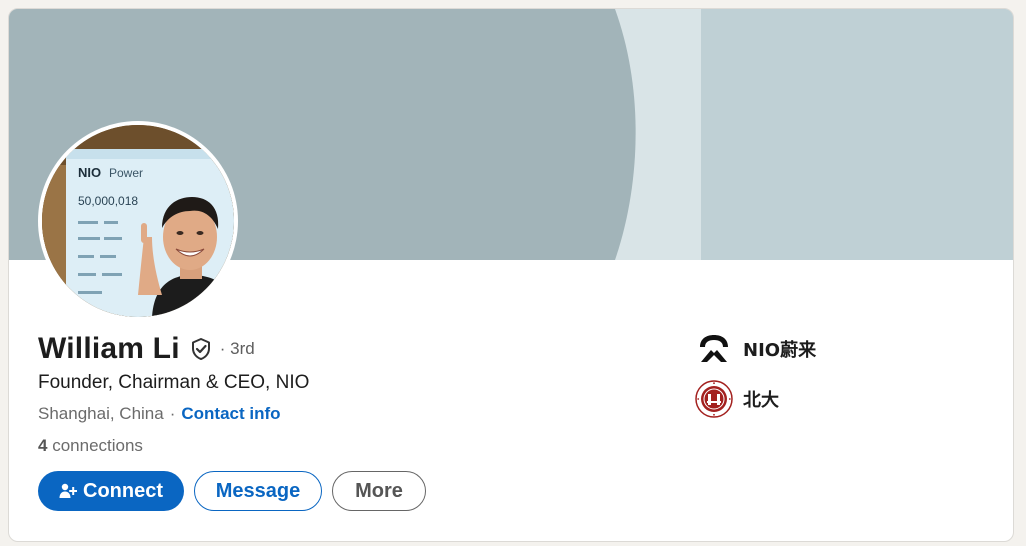 The width and height of the screenshot is (1026, 546). What do you see at coordinates (714, 399) in the screenshot?
I see `pku-seal-icon` at bounding box center [714, 399].